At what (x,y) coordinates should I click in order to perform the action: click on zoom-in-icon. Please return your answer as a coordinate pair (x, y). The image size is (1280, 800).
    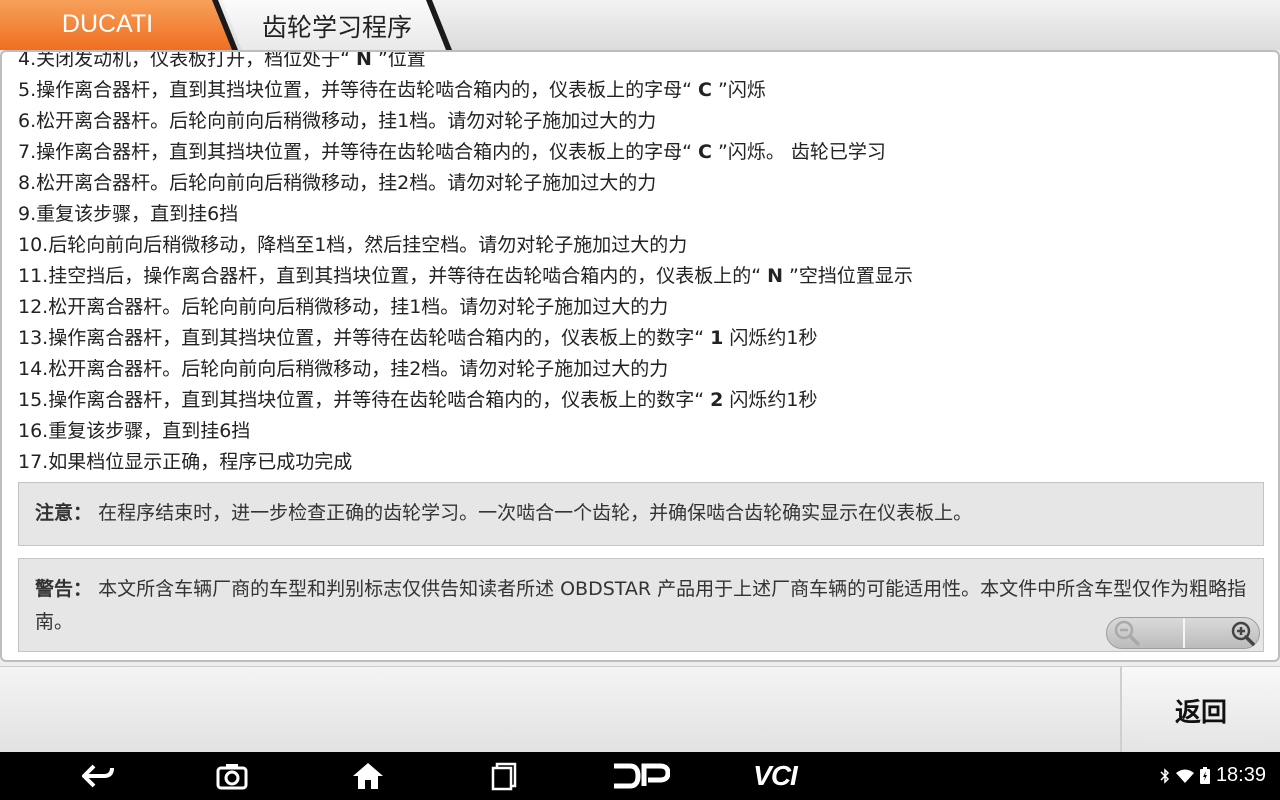
    Looking at the image, I should click on (1243, 633).